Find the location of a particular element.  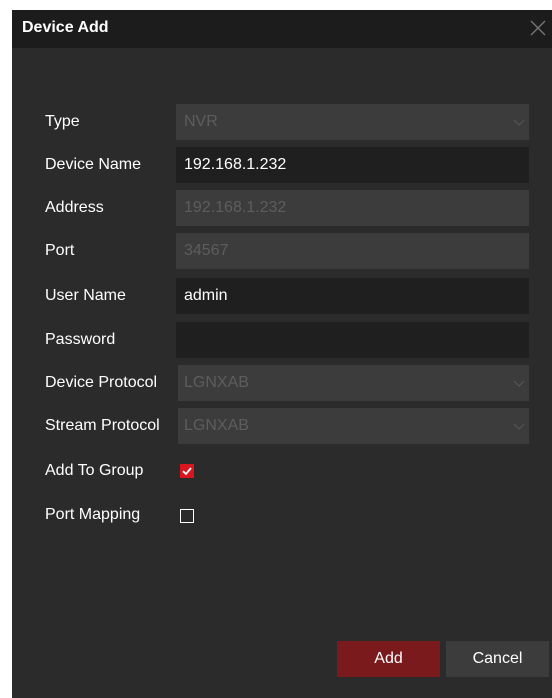

type-row: Type NVR is located at coordinates (282, 122).